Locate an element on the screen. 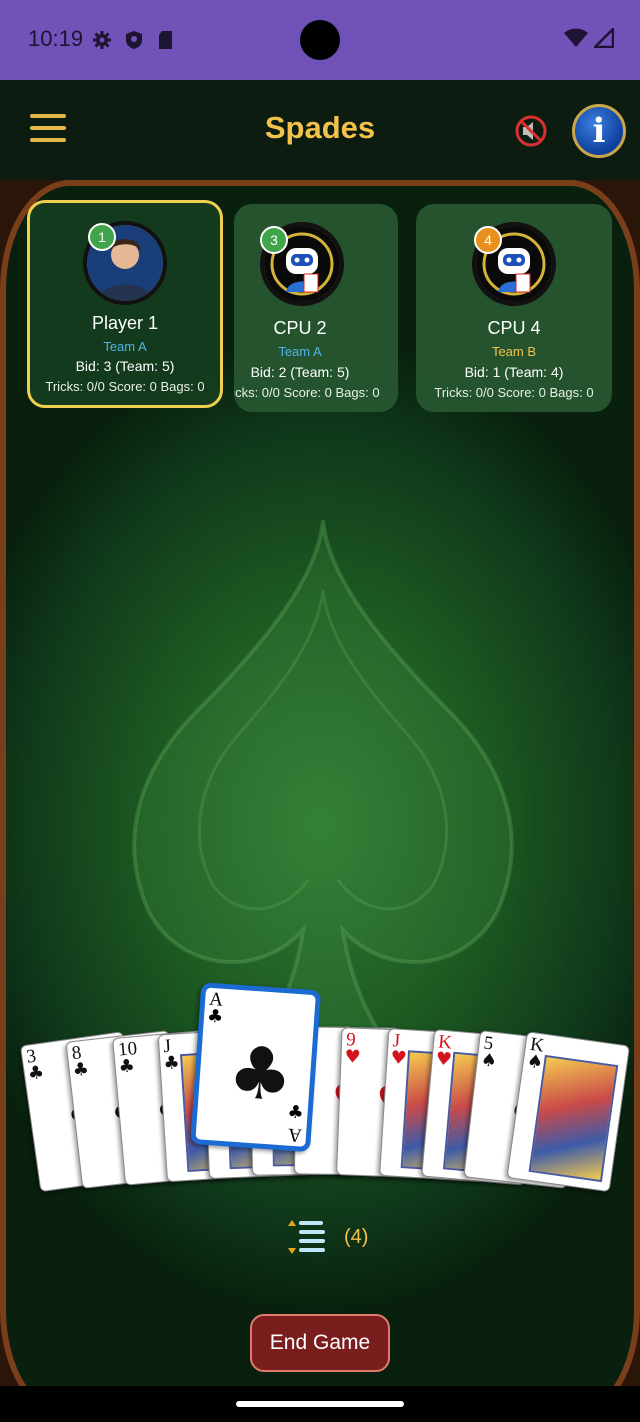 The height and width of the screenshot is (1422, 640). app-bar: Spades i is located at coordinates (320, 130).